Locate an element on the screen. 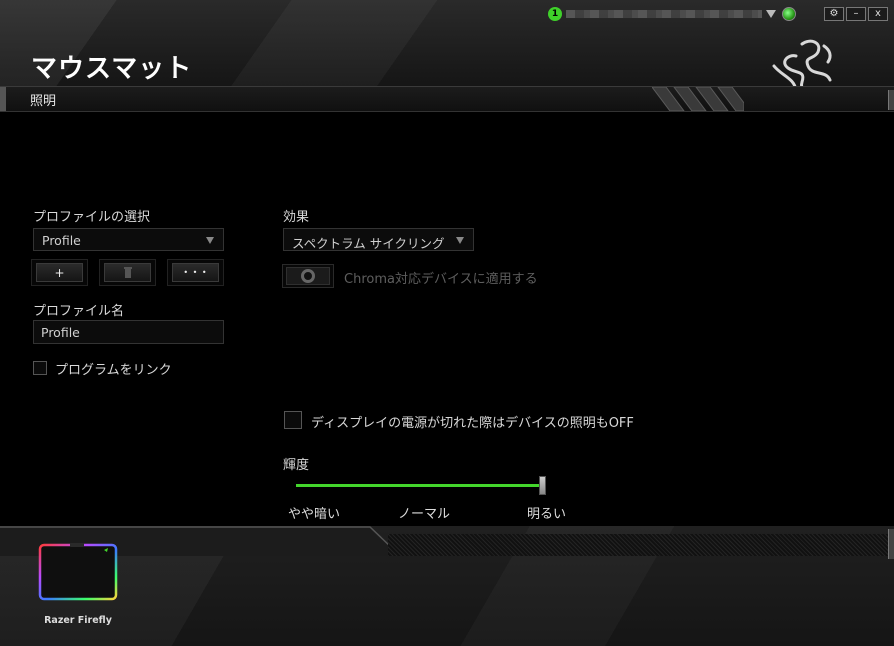 Image resolution: width=894 pixels, height=646 pixels. chroma-apply-label: Chroma対応デバイスに適用する is located at coordinates (441, 279).